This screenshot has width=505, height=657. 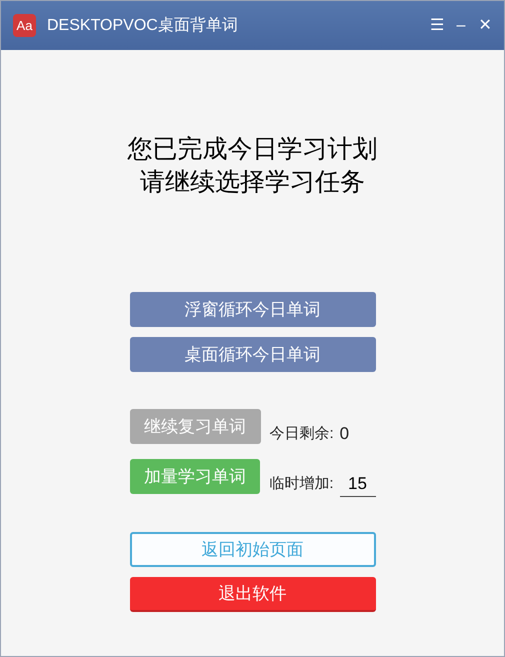 What do you see at coordinates (253, 354) in the screenshot?
I see `action-button: 桌面循环今日单词` at bounding box center [253, 354].